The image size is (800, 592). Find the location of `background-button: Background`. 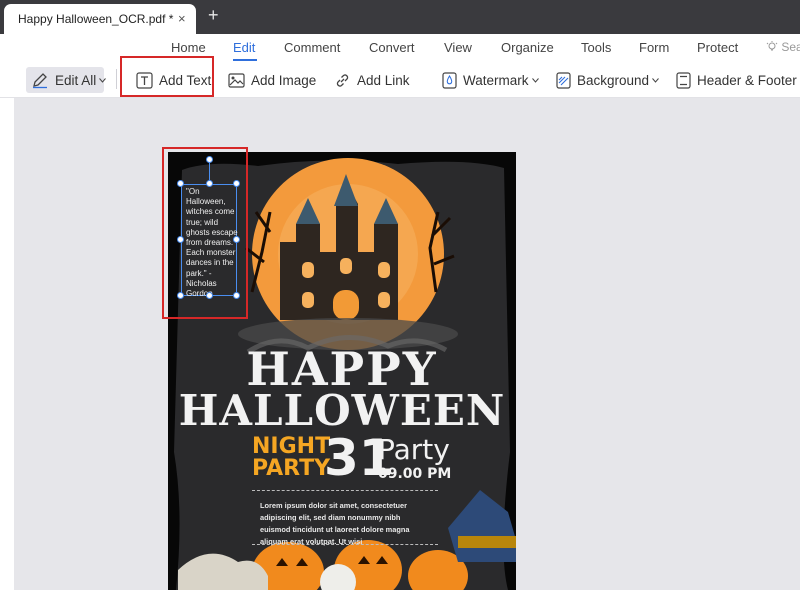

background-button: Background is located at coordinates (607, 80).